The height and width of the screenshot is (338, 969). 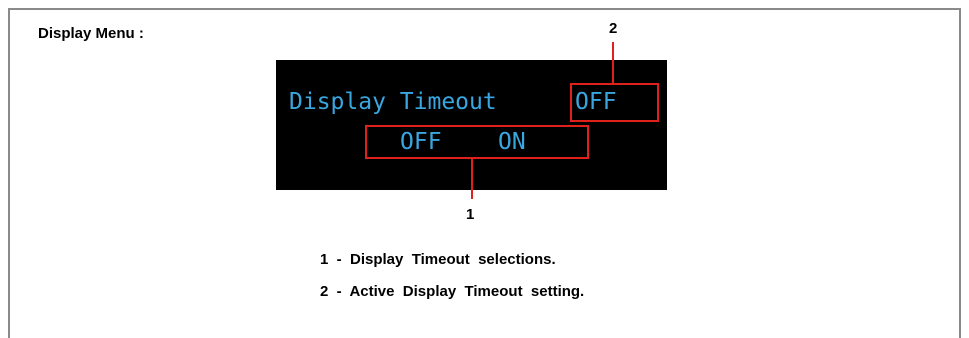 I want to click on lcd-setting-label: Display Timeout, so click(x=393, y=102).